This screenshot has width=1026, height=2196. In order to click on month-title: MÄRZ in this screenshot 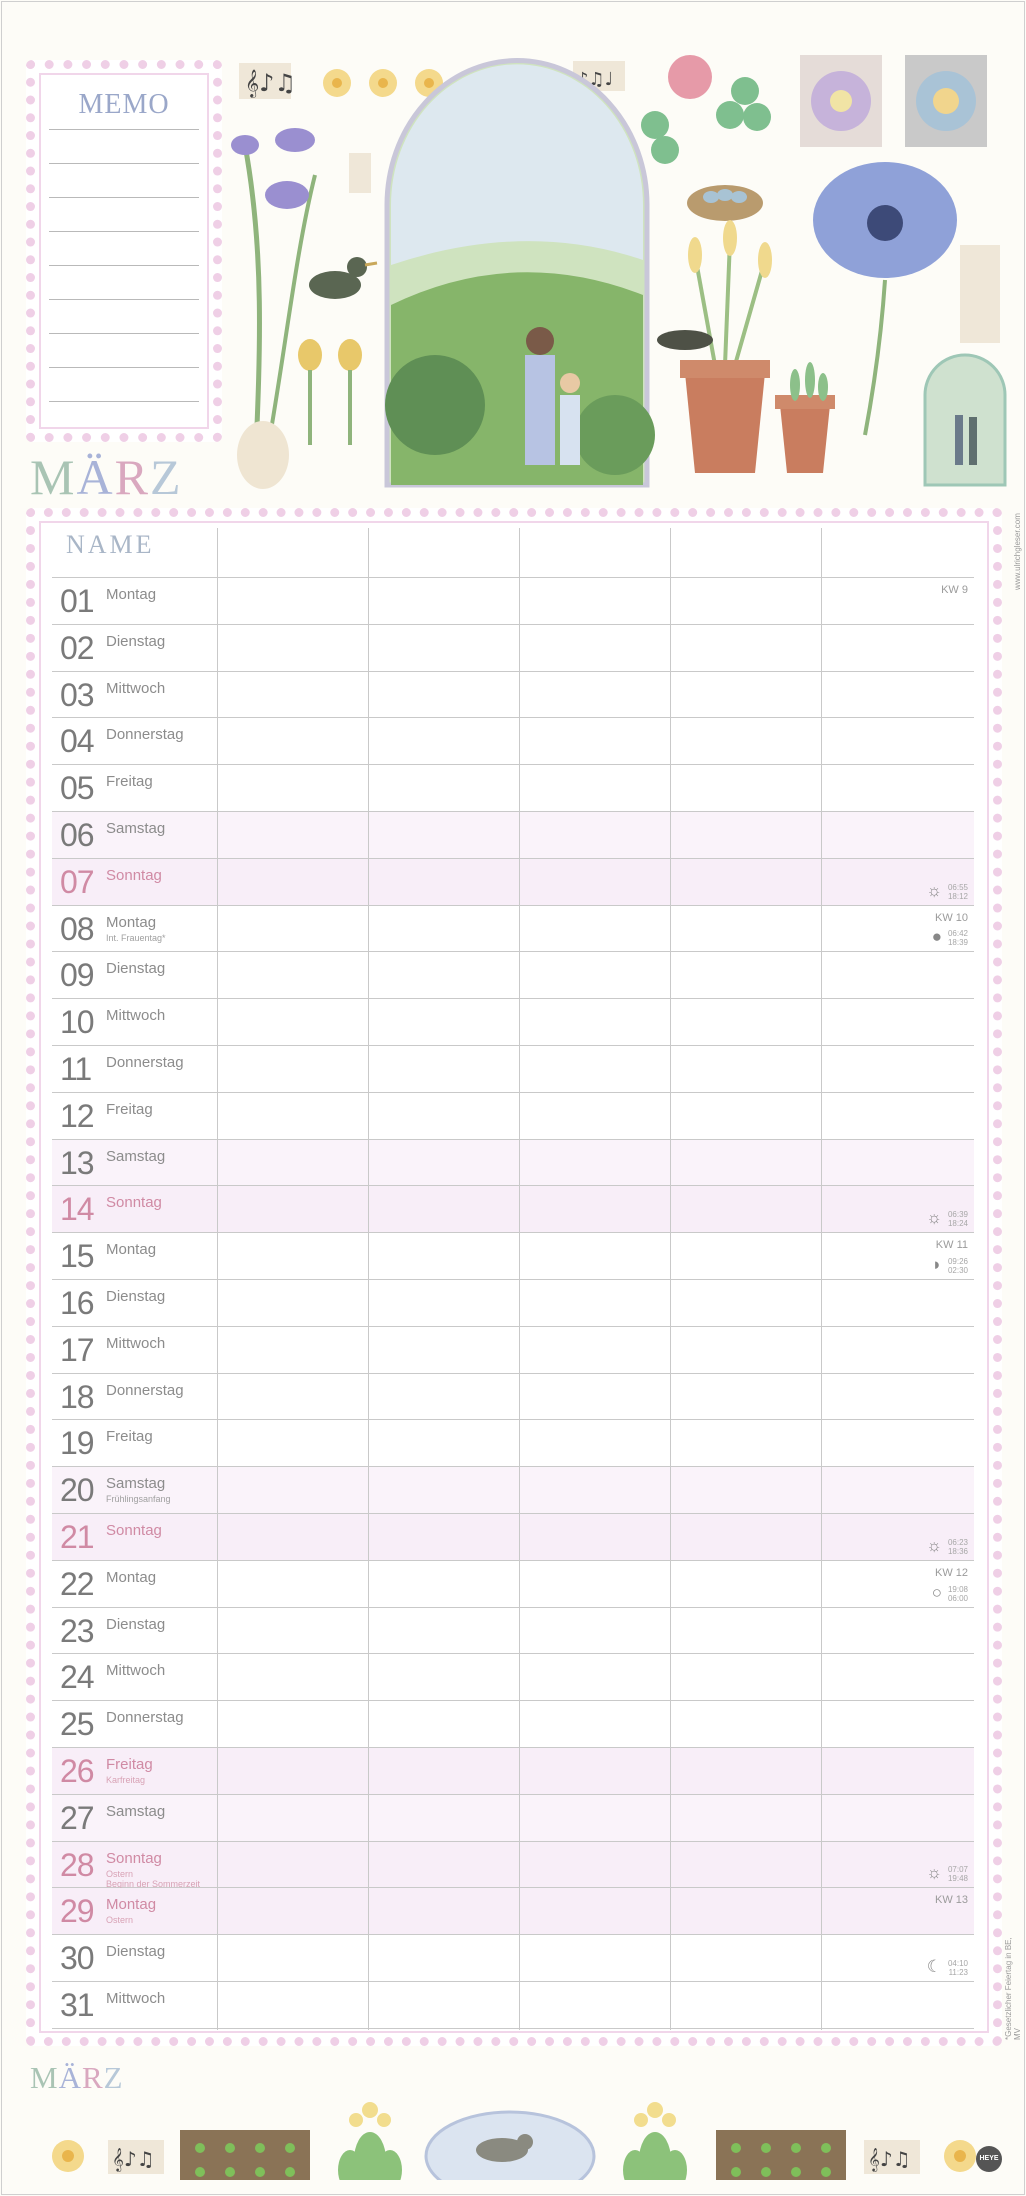, I will do `click(106, 477)`.